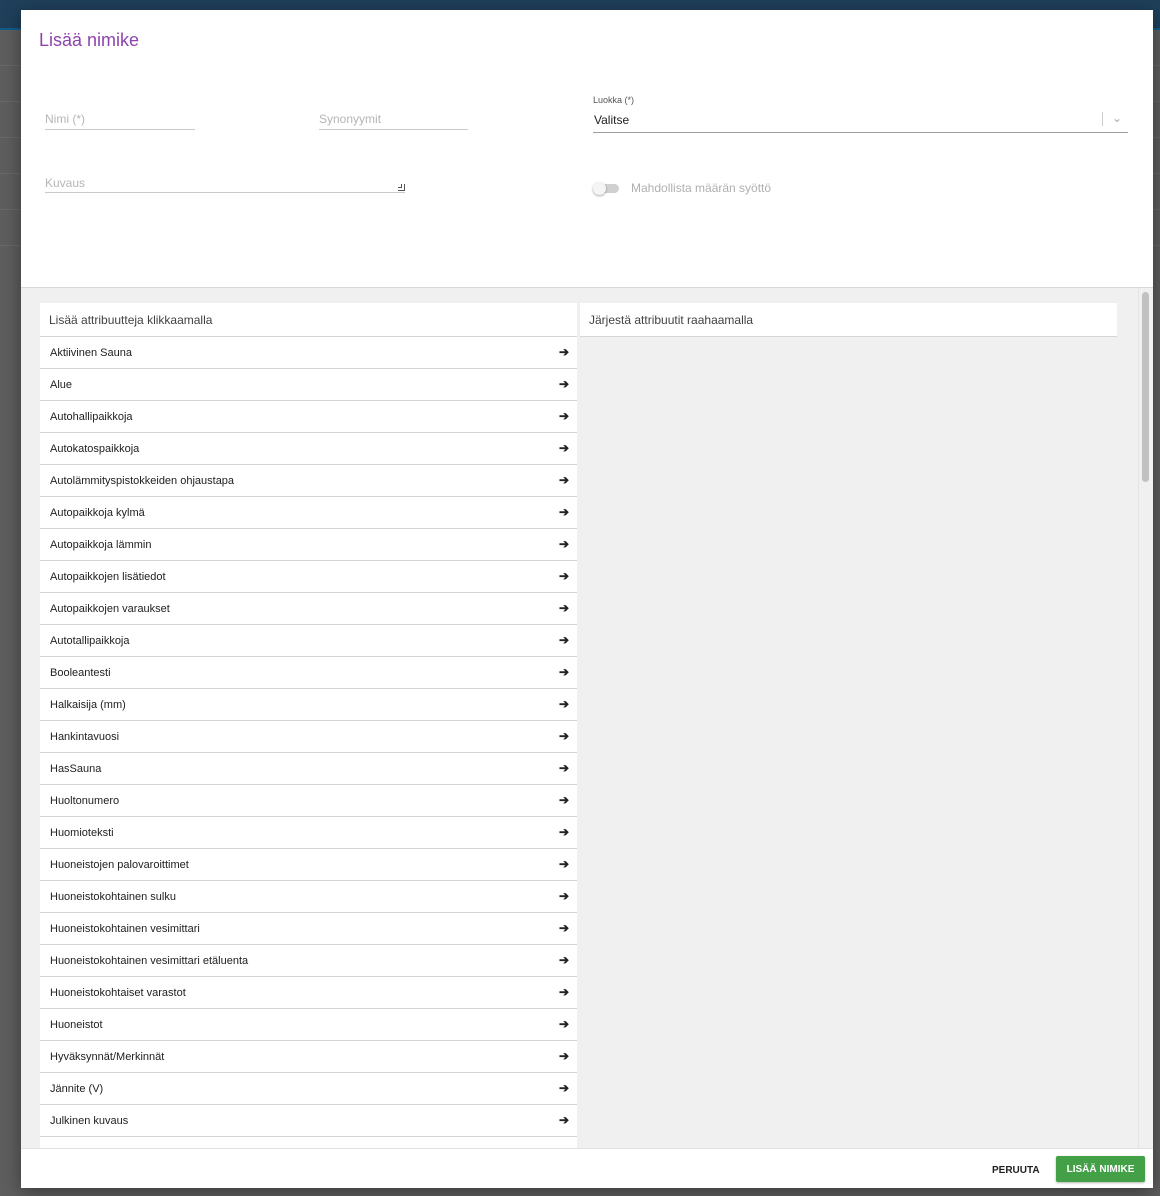 Image resolution: width=1160 pixels, height=1196 pixels. Describe the element at coordinates (95, 449) in the screenshot. I see `attribute-label: Autokatospaikkoja` at that location.